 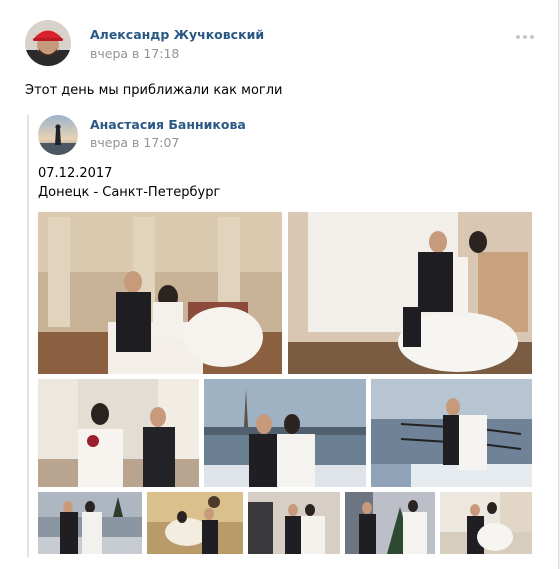 I want to click on repost-divider, so click(x=28, y=336).